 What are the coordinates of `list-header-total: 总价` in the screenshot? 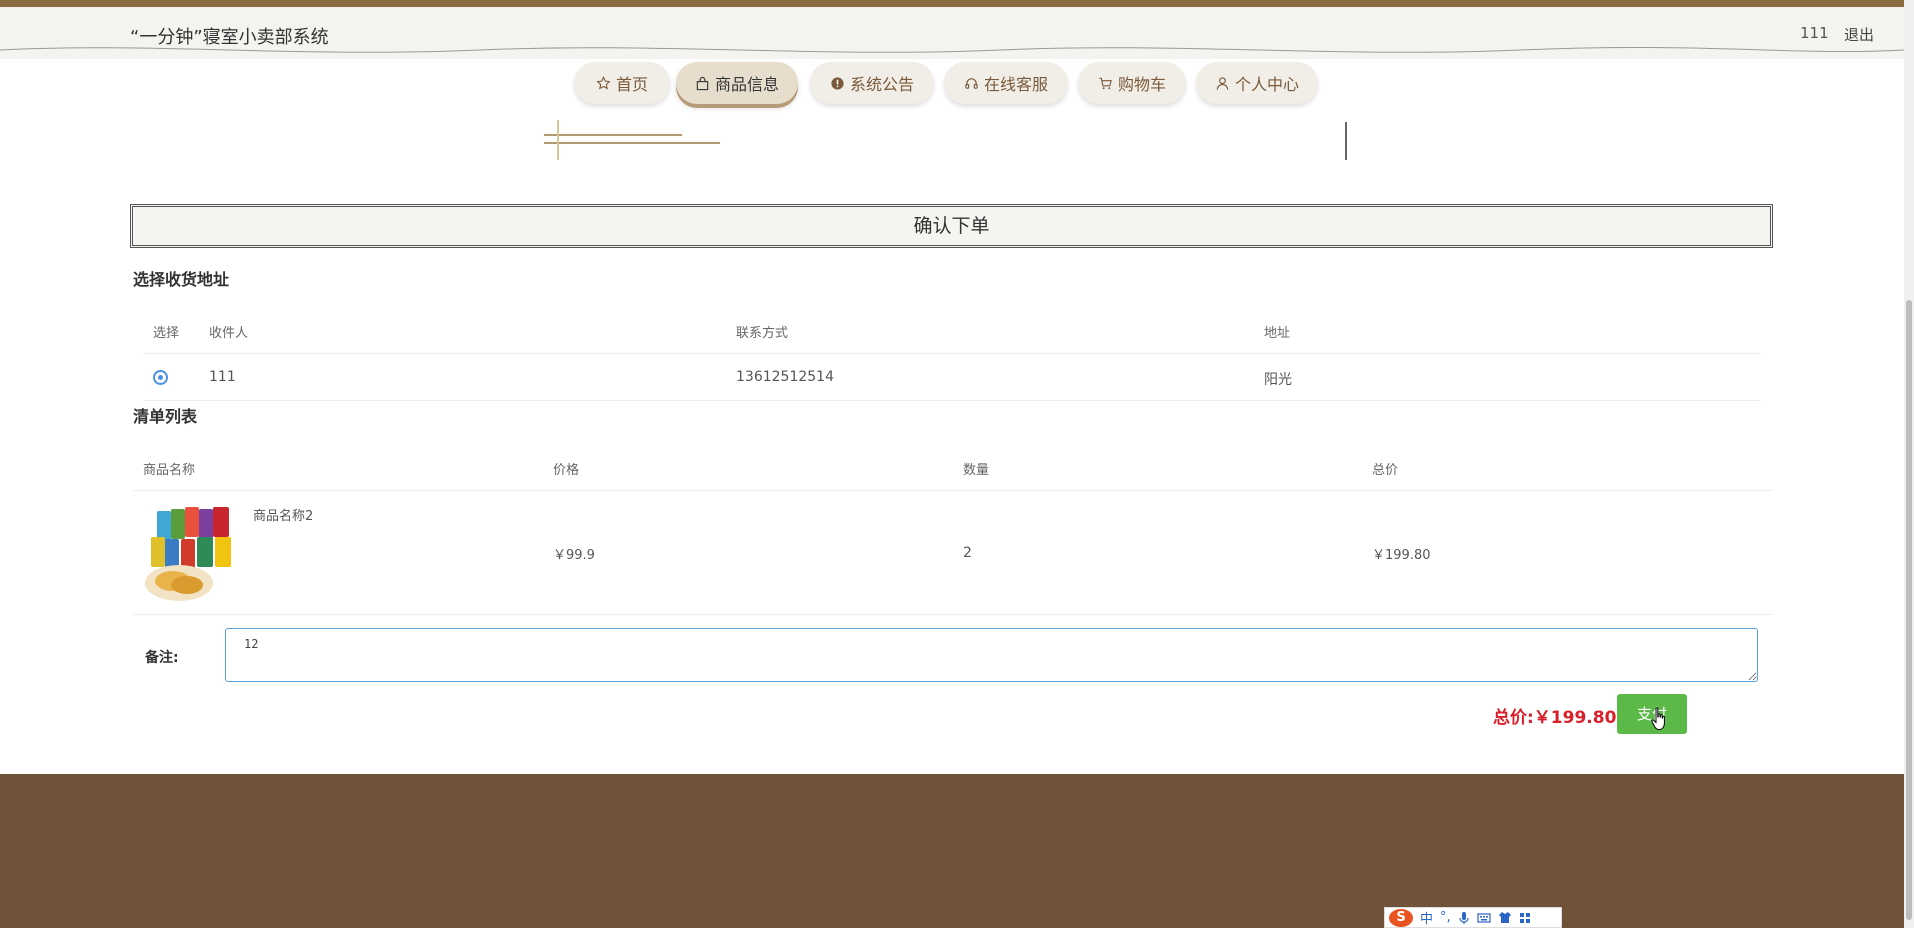 It's located at (1385, 470).